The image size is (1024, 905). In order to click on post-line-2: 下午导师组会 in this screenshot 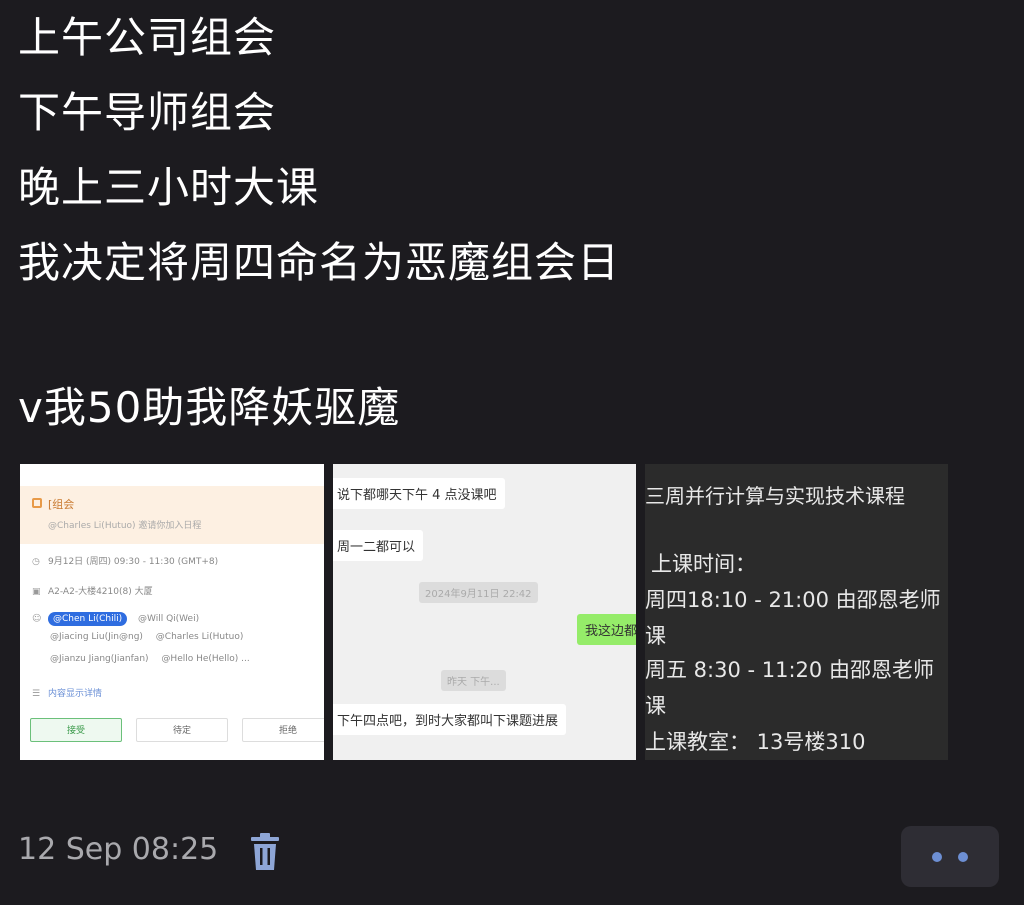, I will do `click(147, 112)`.